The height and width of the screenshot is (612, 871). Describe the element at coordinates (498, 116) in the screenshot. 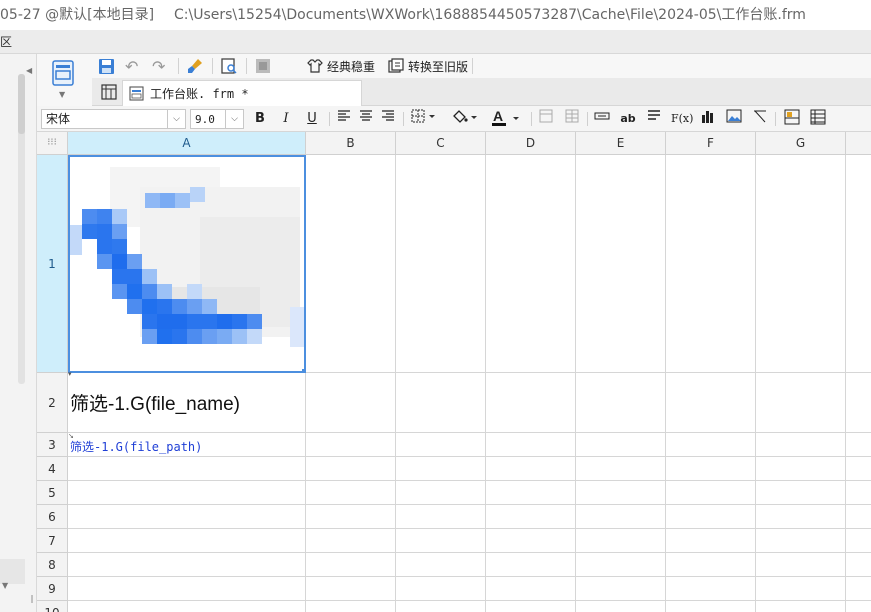

I see `svg-text: A` at that location.